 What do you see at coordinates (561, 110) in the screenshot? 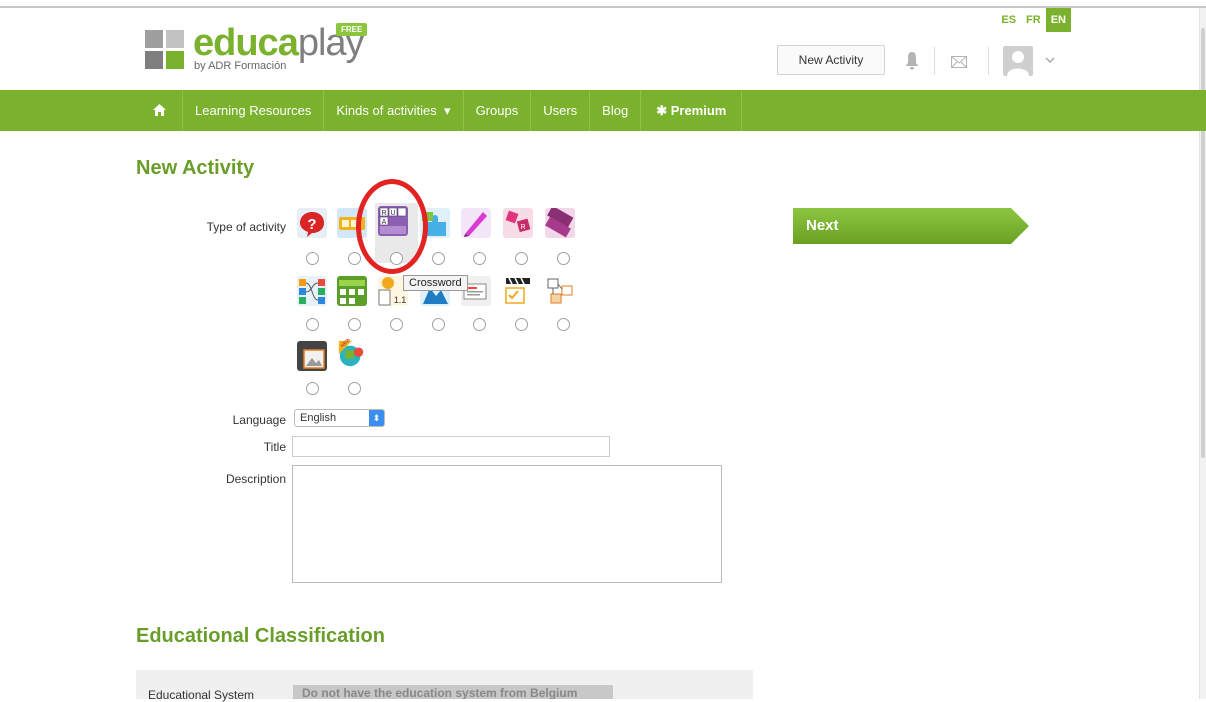
I see `nav-users: Users` at bounding box center [561, 110].